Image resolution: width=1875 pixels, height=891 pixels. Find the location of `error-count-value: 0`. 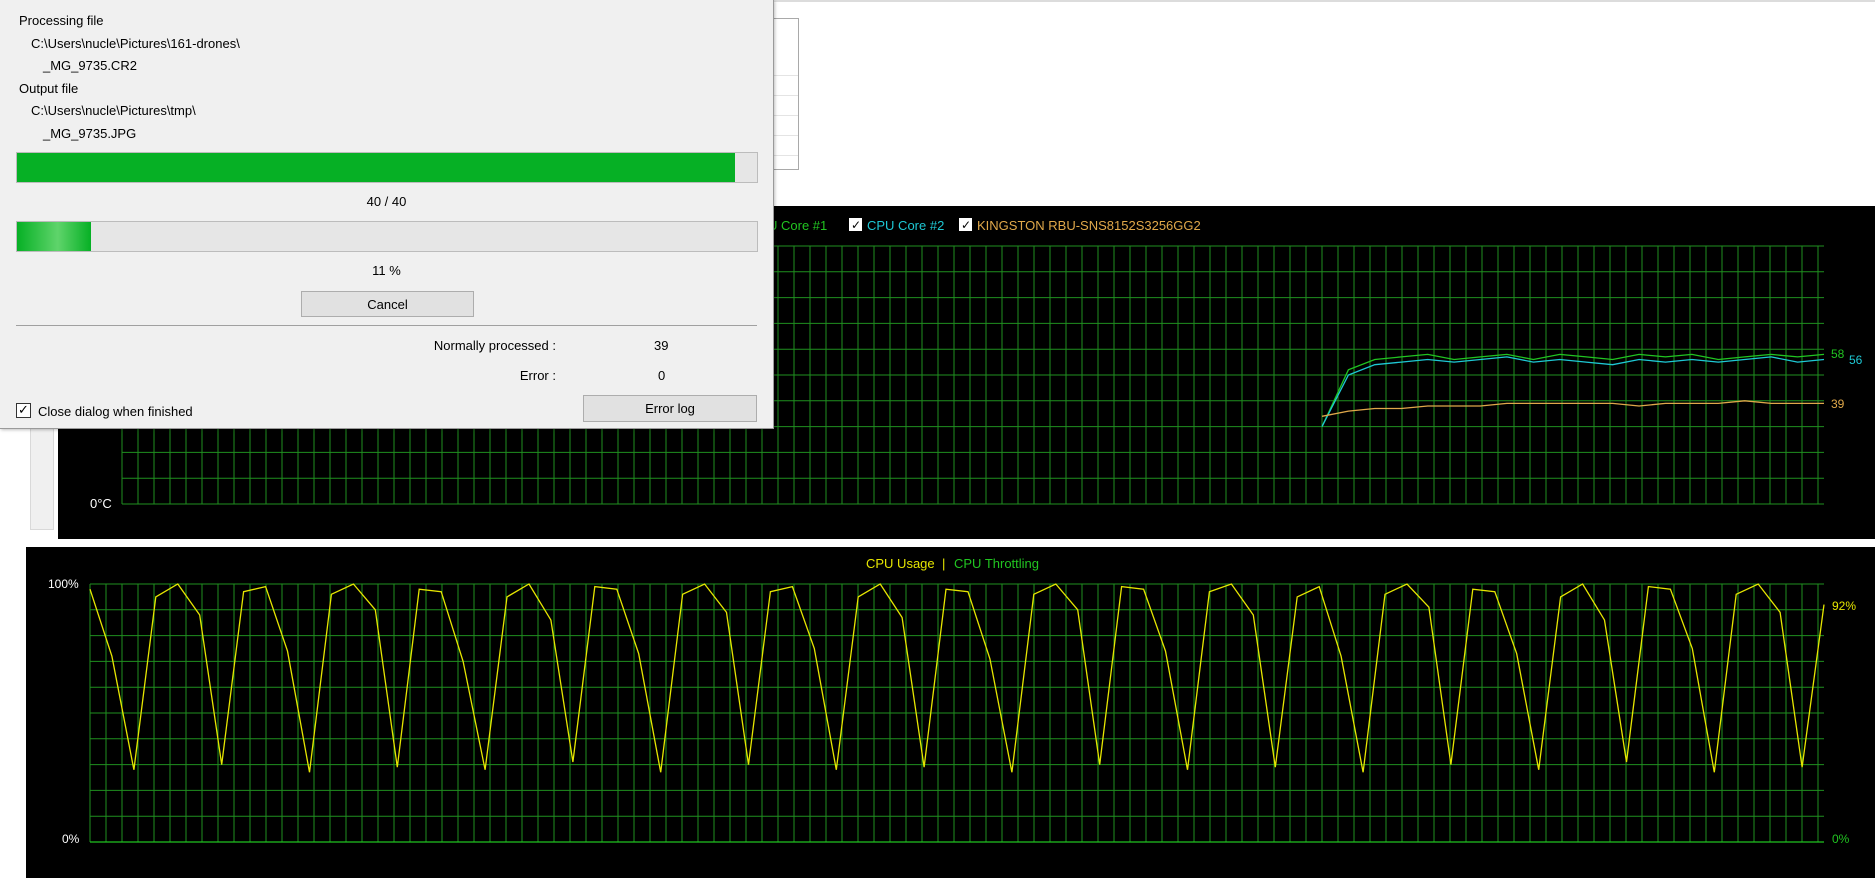

error-count-value: 0 is located at coordinates (662, 375).